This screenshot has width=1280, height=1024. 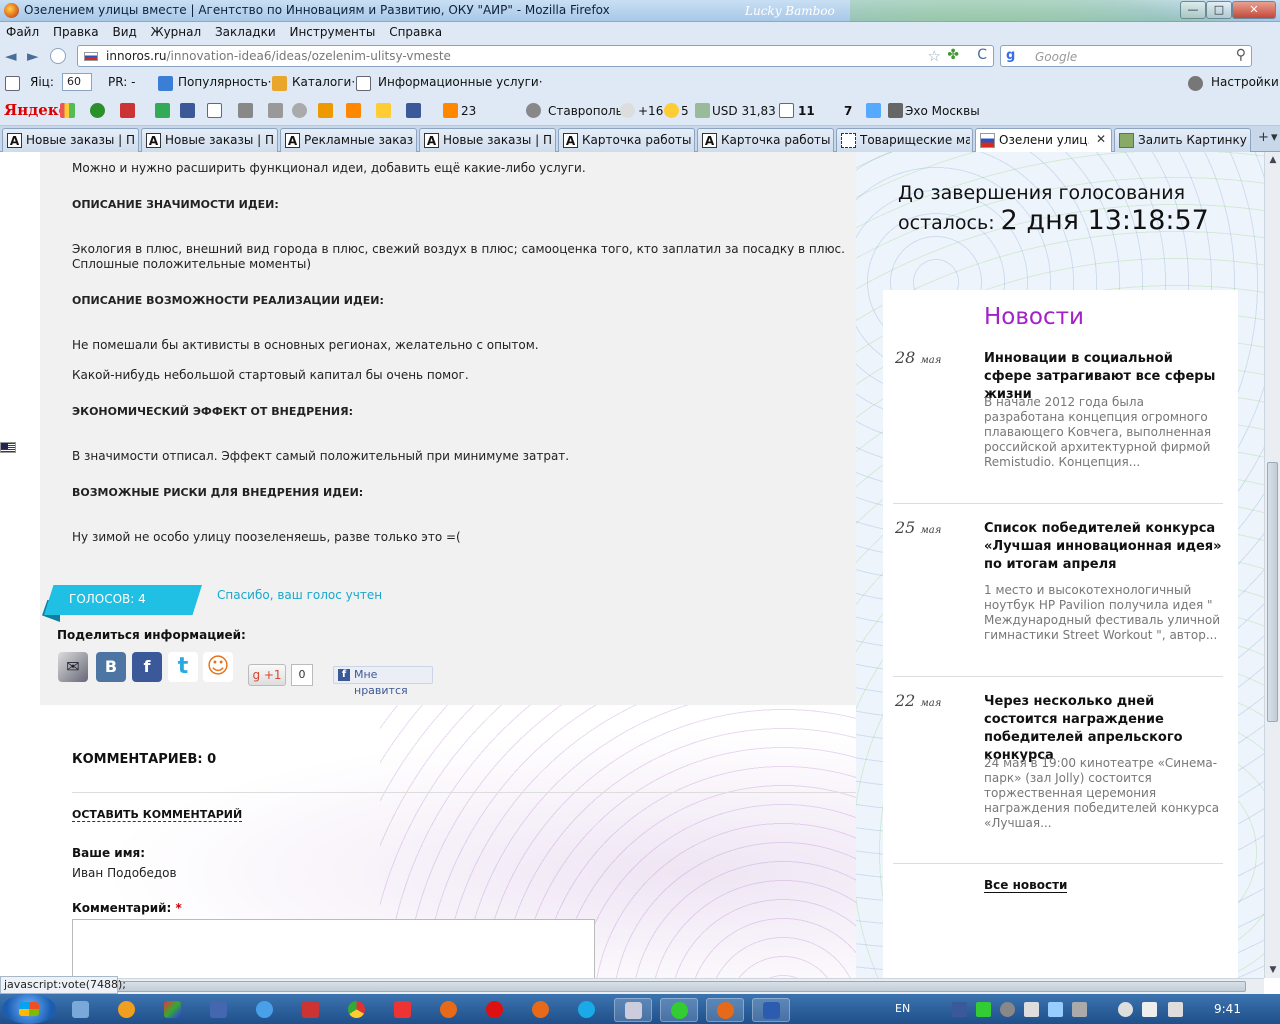 I want to click on forward-icon: ►, so click(x=36, y=56).